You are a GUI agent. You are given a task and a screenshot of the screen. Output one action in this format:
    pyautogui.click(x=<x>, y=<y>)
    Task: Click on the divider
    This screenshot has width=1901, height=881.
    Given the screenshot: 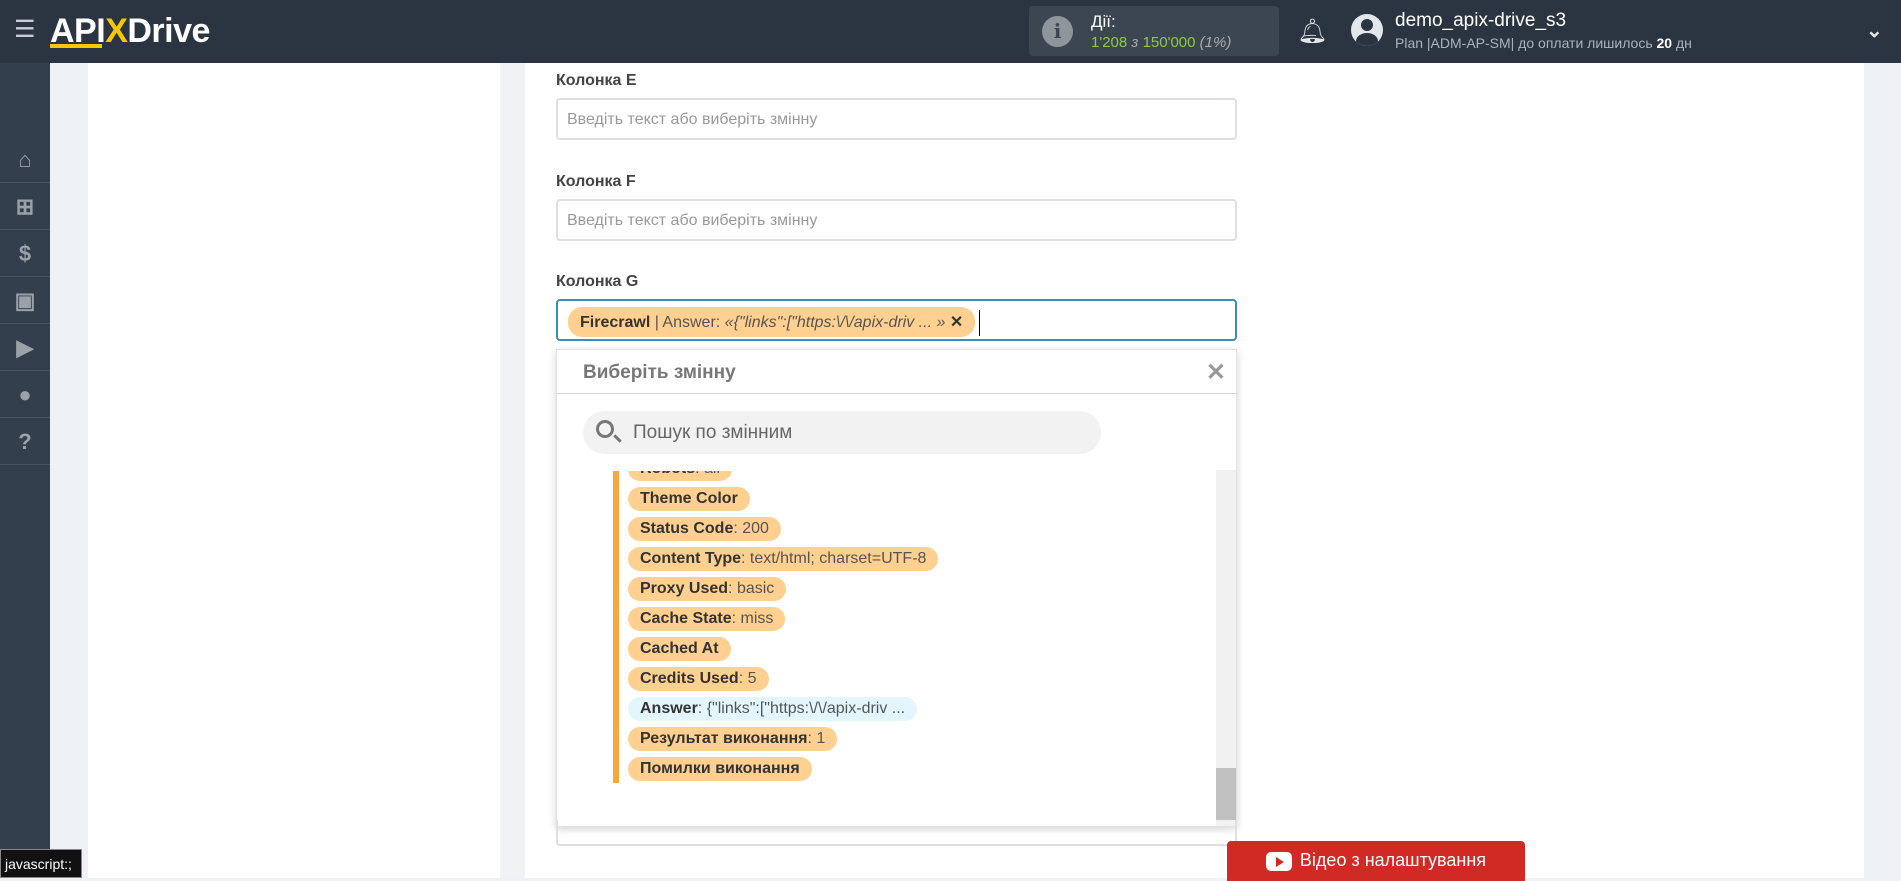 What is the action you would take?
    pyautogui.click(x=896, y=393)
    